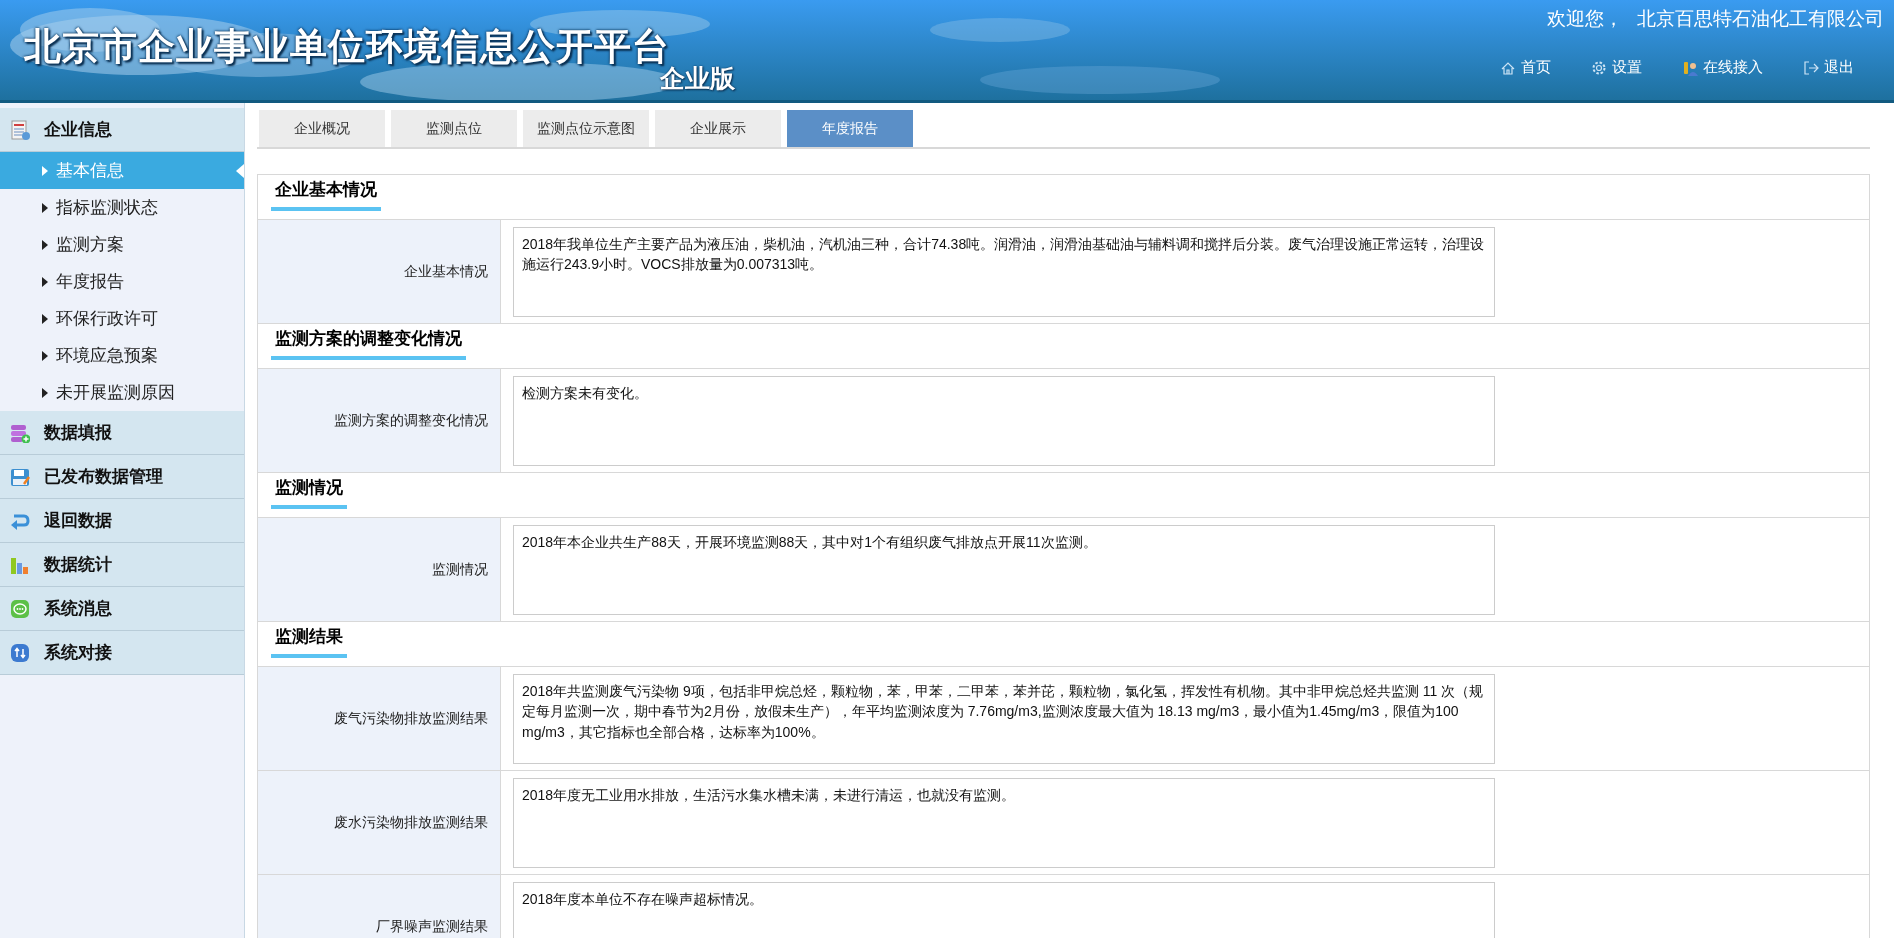 The width and height of the screenshot is (1894, 938). Describe the element at coordinates (122, 244) in the screenshot. I see `menu-item: 监测方案` at that location.